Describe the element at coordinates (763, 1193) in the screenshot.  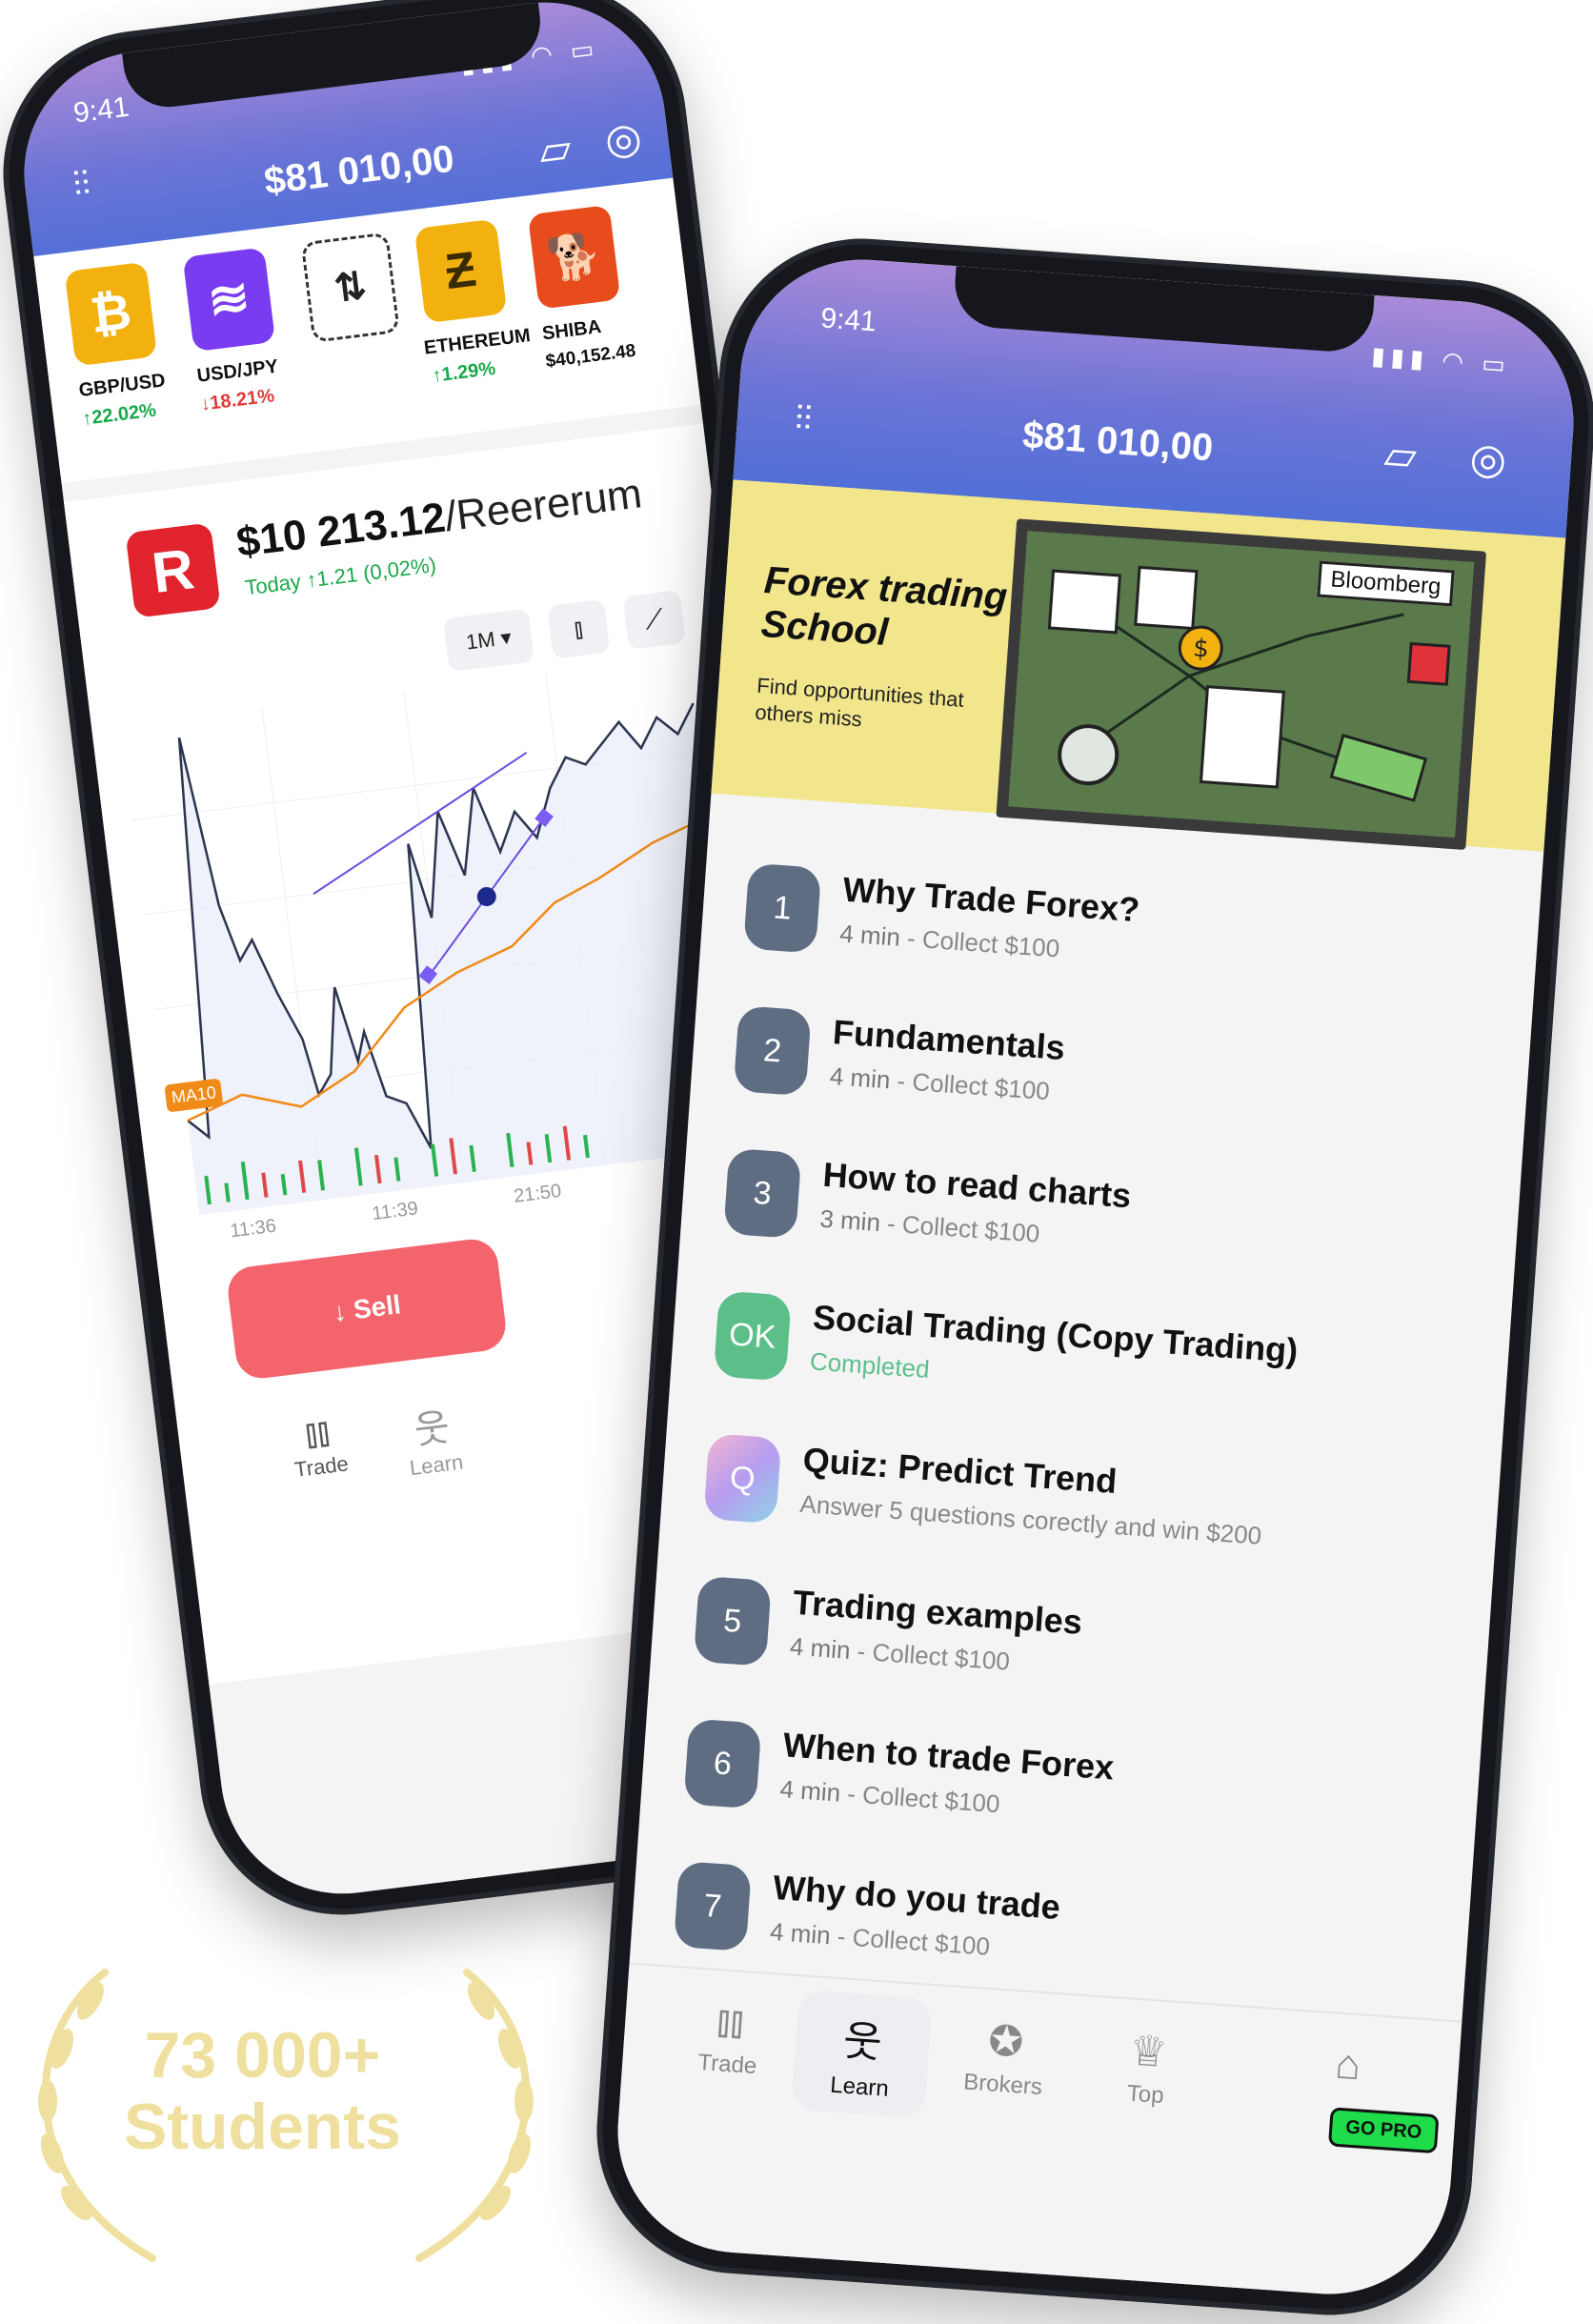
I see `lesson-number-badge: 3` at that location.